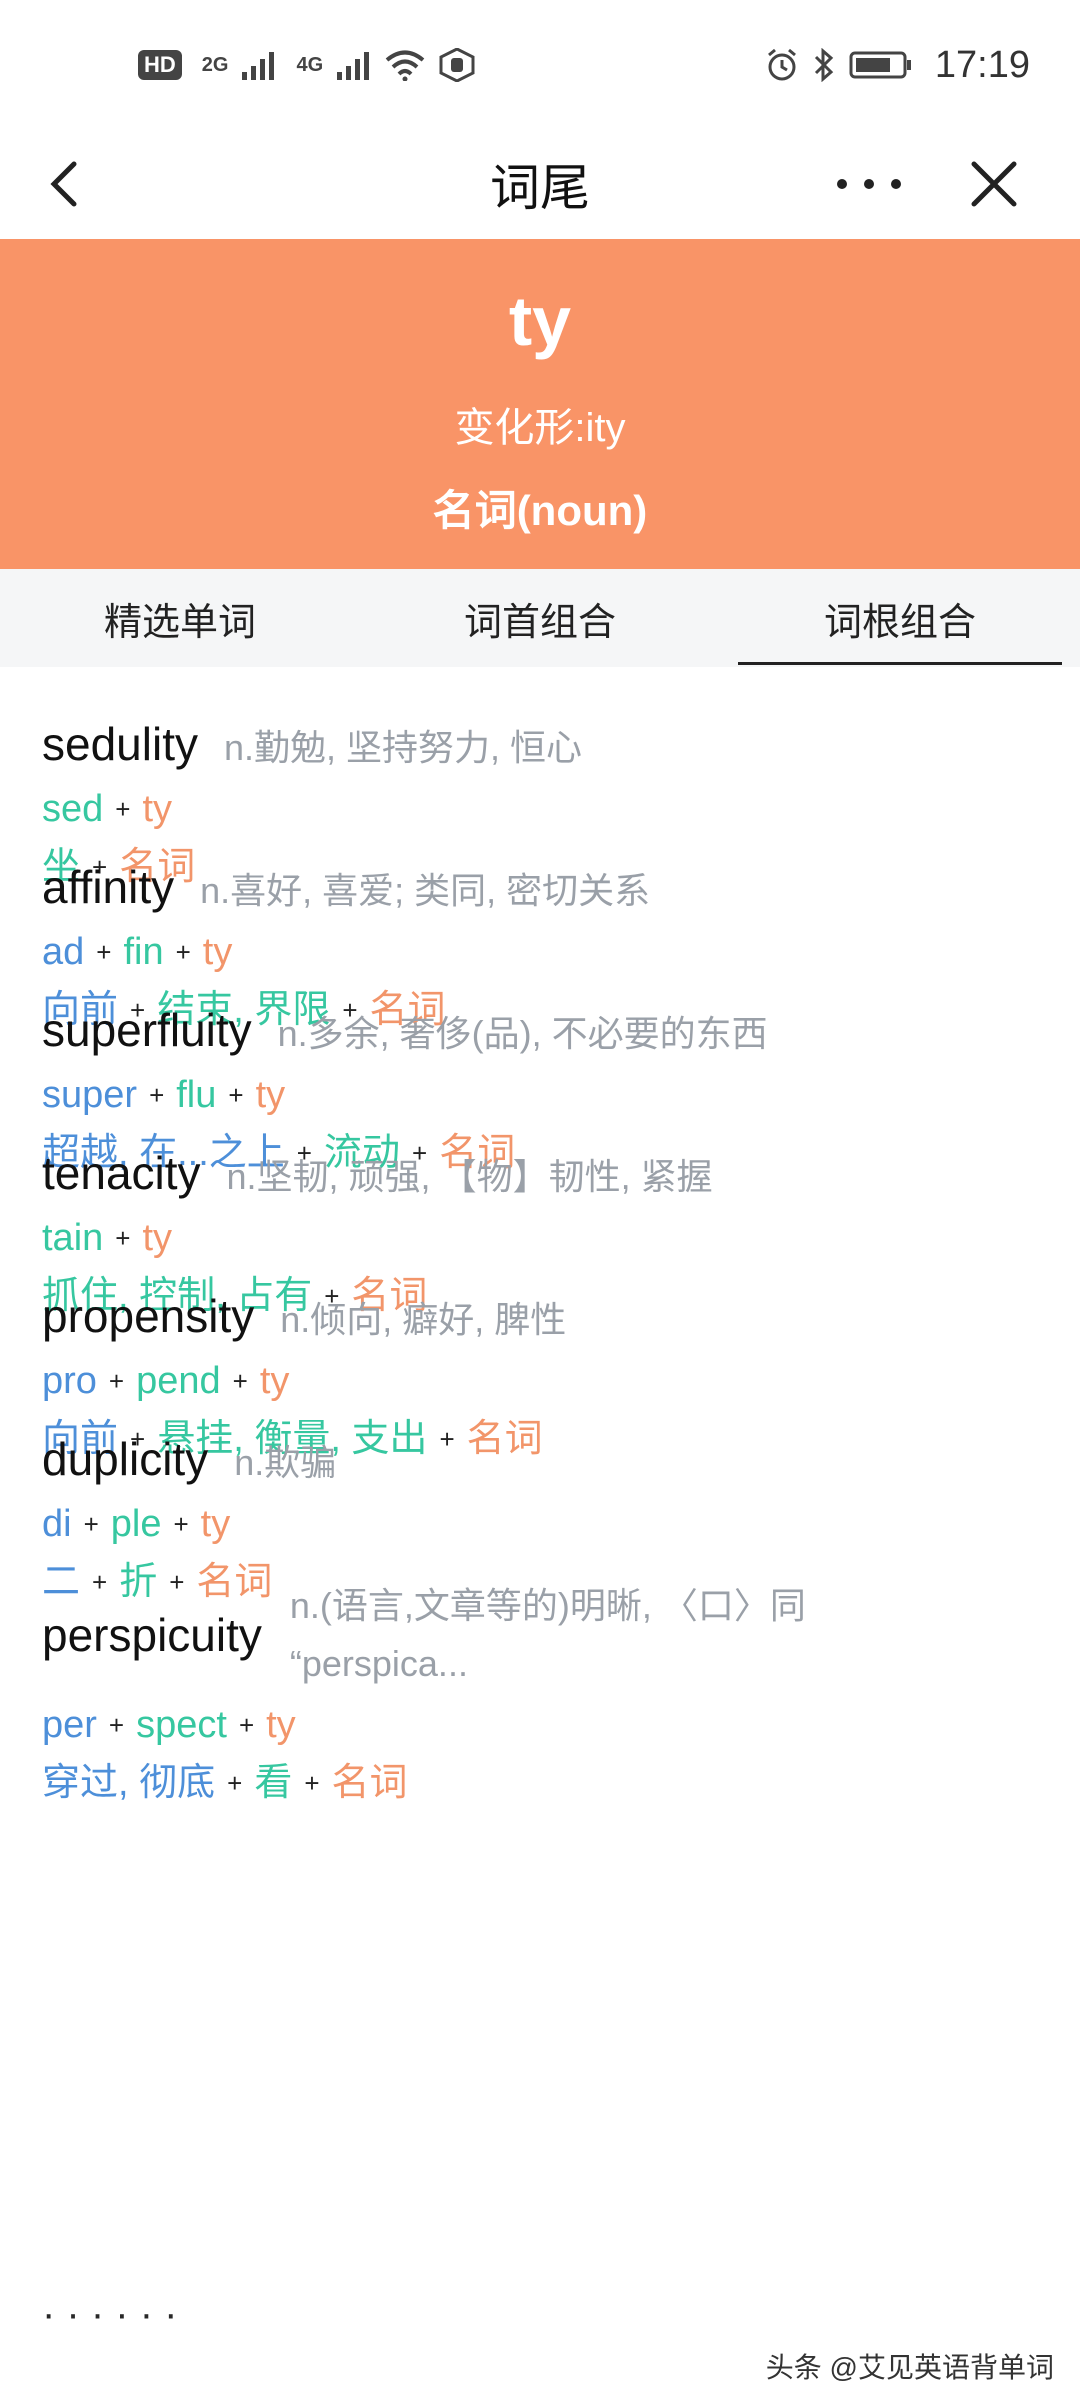  What do you see at coordinates (457, 65) in the screenshot?
I see `hand-icon` at bounding box center [457, 65].